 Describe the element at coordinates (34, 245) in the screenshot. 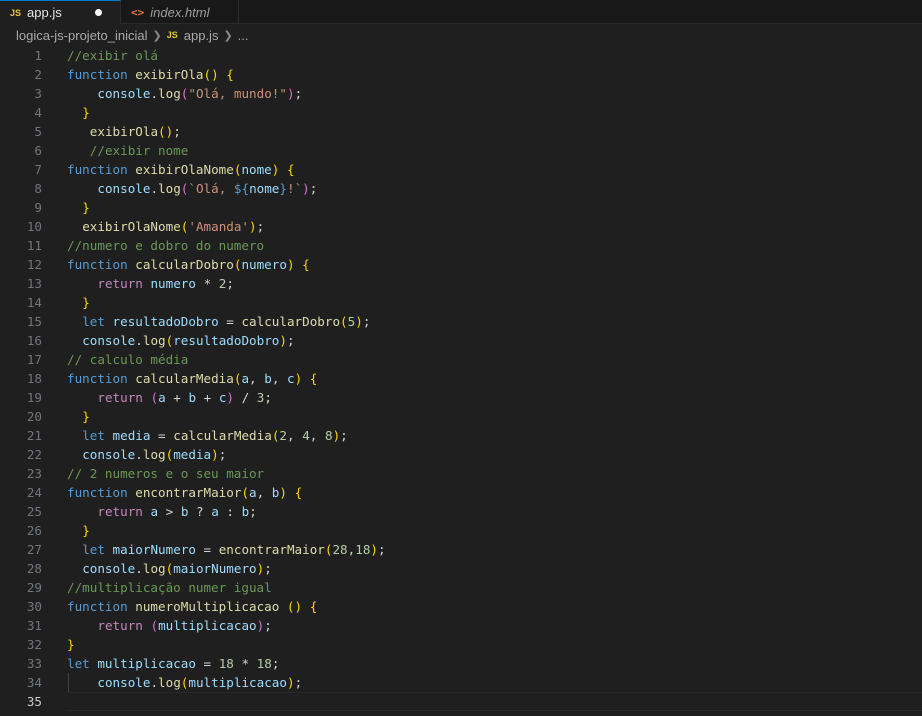

I see `line-number: 11` at that location.